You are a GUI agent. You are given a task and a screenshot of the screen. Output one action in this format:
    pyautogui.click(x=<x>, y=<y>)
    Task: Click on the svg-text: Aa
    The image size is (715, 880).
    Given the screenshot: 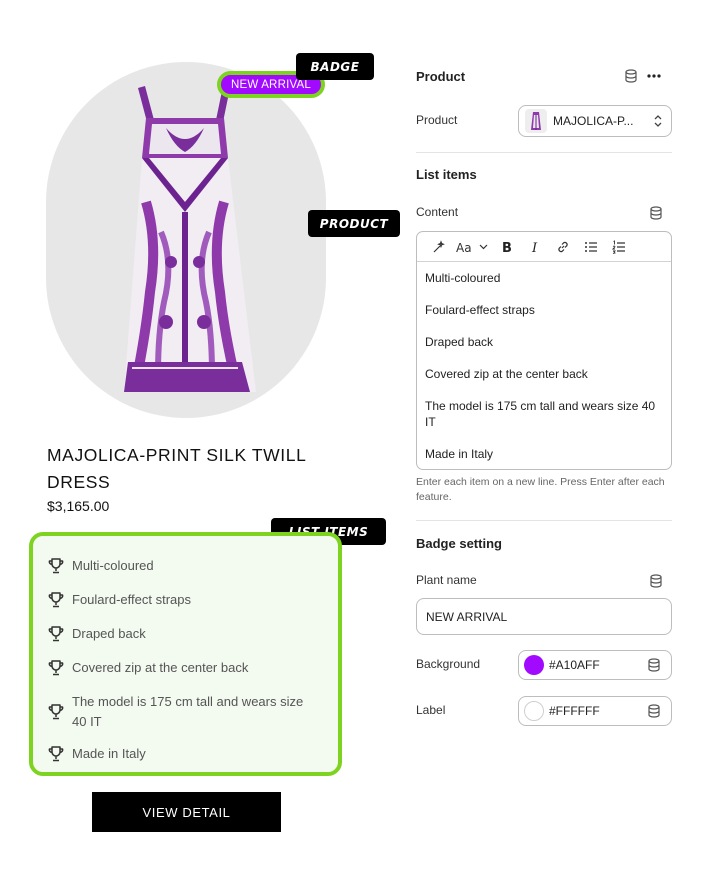 What is the action you would take?
    pyautogui.click(x=464, y=247)
    